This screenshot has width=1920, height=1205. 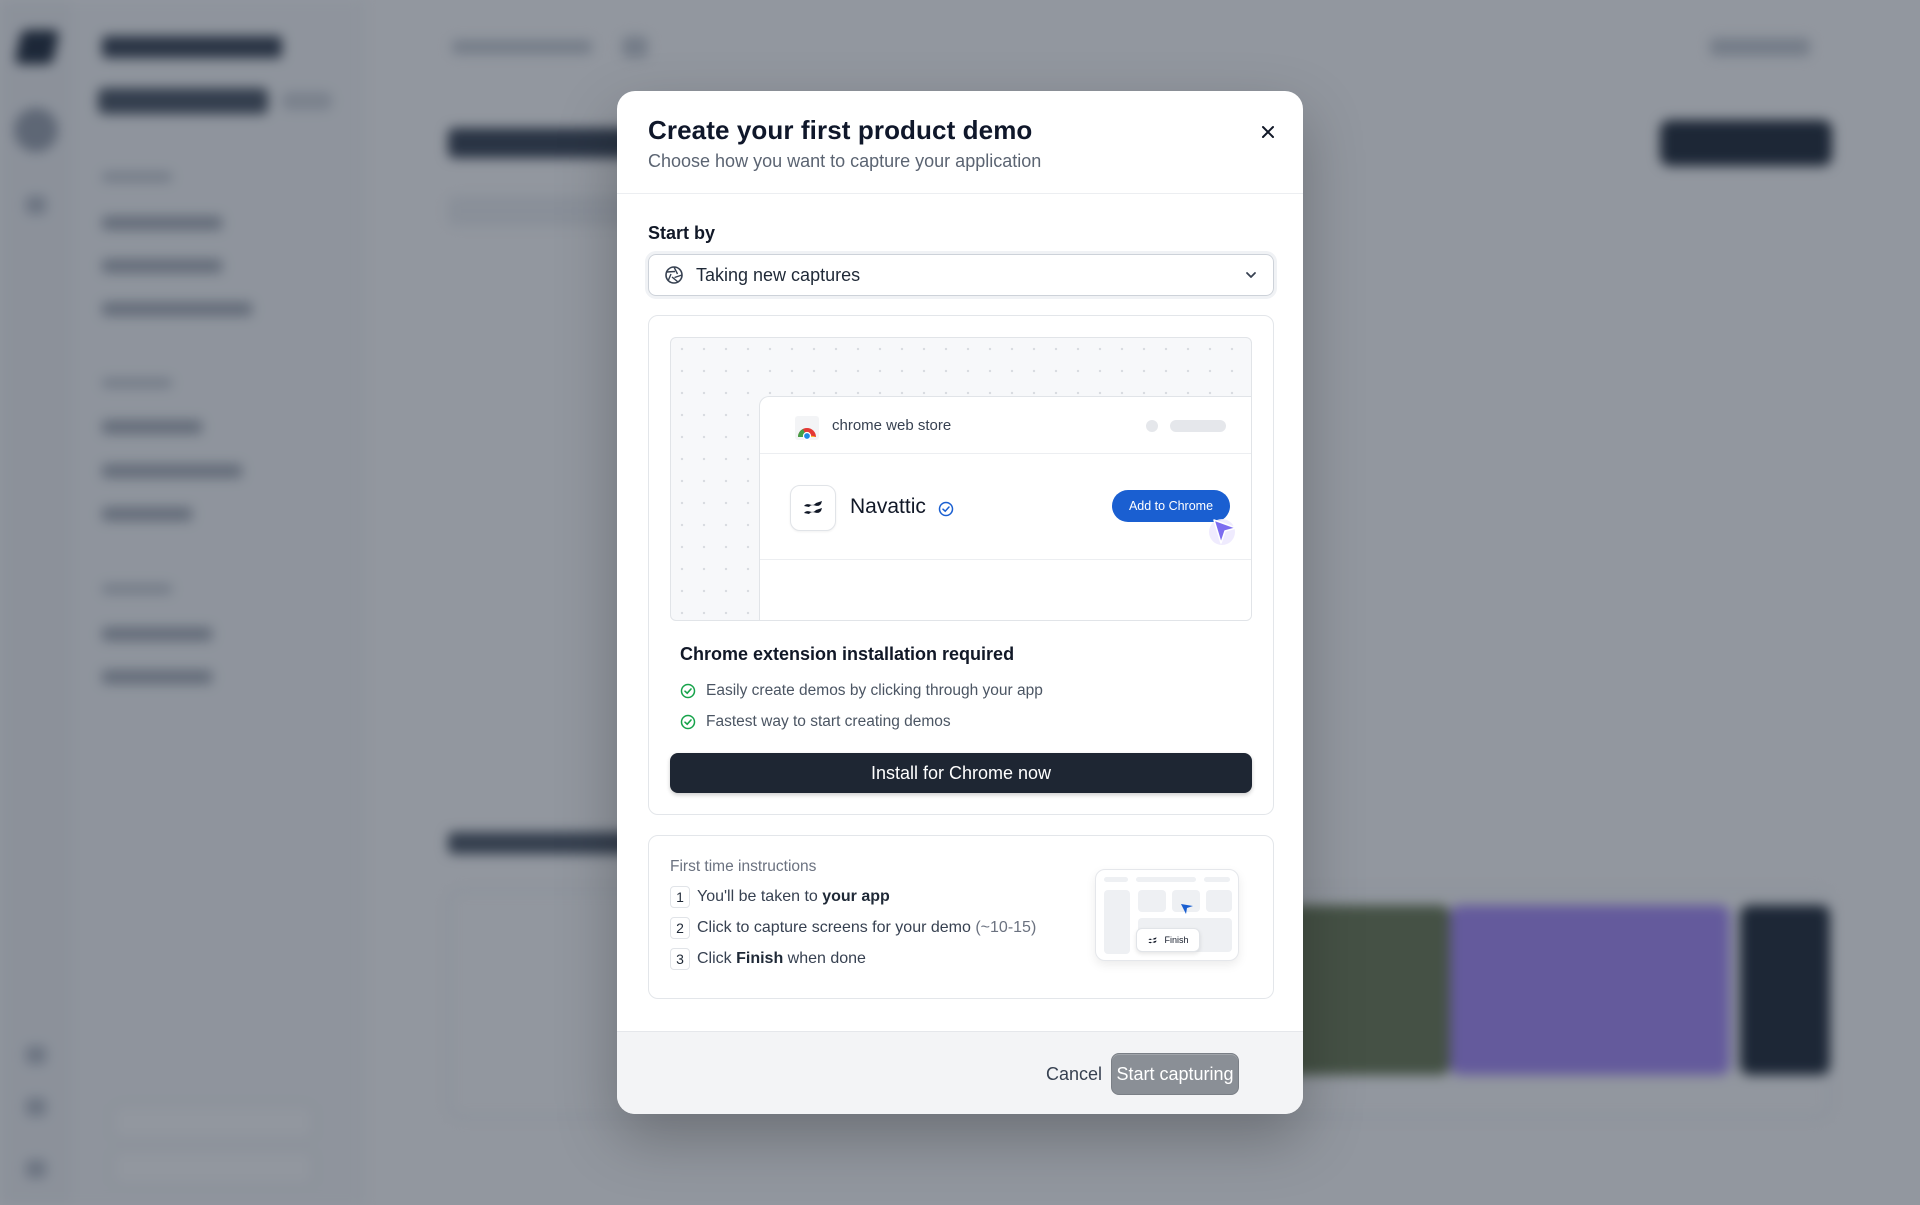 What do you see at coordinates (828, 721) in the screenshot?
I see `benefit-text: Fastest way to start creating demos` at bounding box center [828, 721].